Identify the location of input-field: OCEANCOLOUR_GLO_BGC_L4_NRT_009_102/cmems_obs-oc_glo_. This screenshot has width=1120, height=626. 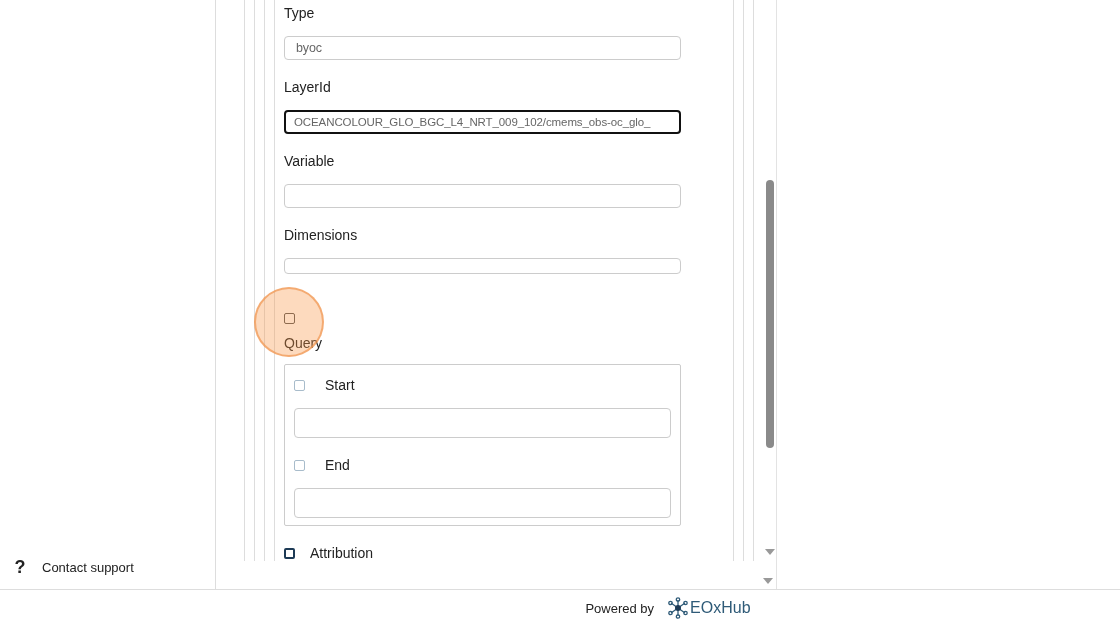
(482, 122).